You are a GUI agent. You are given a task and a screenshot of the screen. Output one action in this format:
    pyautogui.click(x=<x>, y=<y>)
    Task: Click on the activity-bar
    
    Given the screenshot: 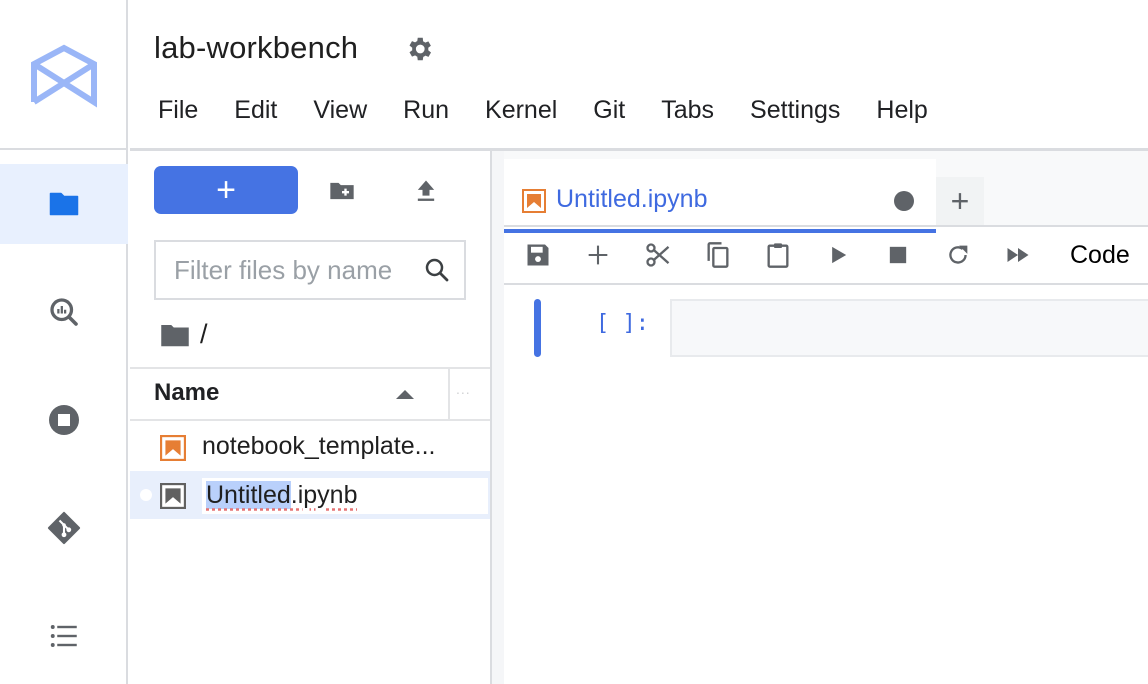 What is the action you would take?
    pyautogui.click(x=64, y=342)
    